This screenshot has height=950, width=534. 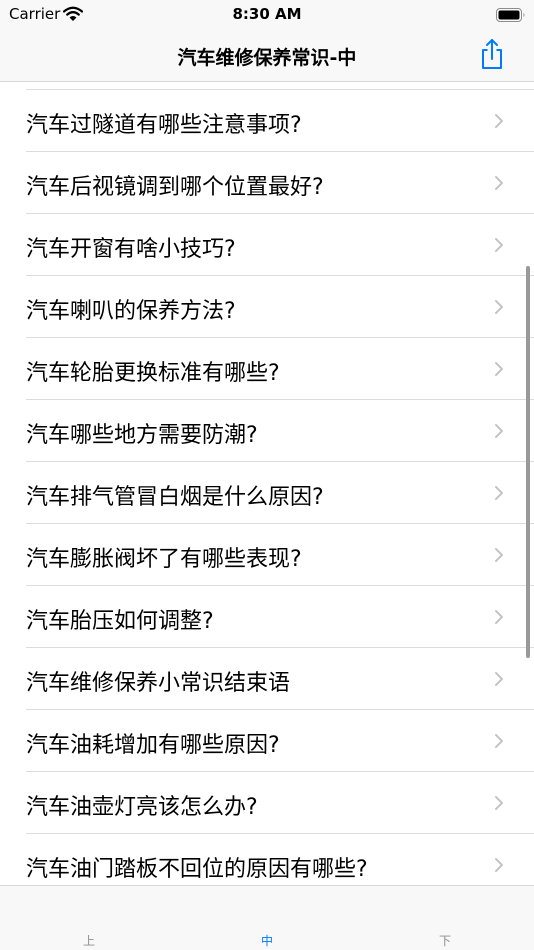 I want to click on list-item: 汽车膨胀阀坏了有哪些表现?, so click(x=267, y=555).